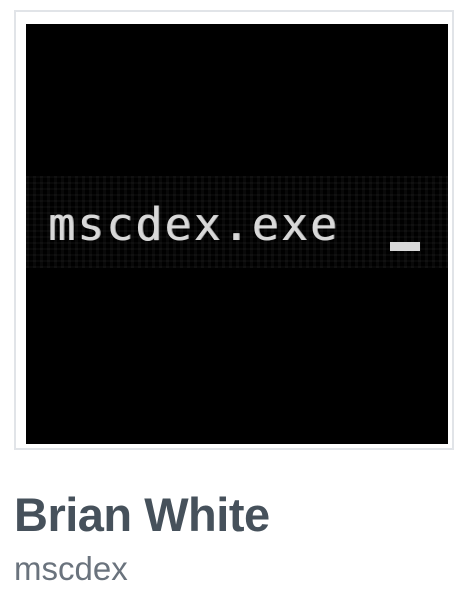  Describe the element at coordinates (193, 224) in the screenshot. I see `avatar-text: mscdex.exe` at that location.